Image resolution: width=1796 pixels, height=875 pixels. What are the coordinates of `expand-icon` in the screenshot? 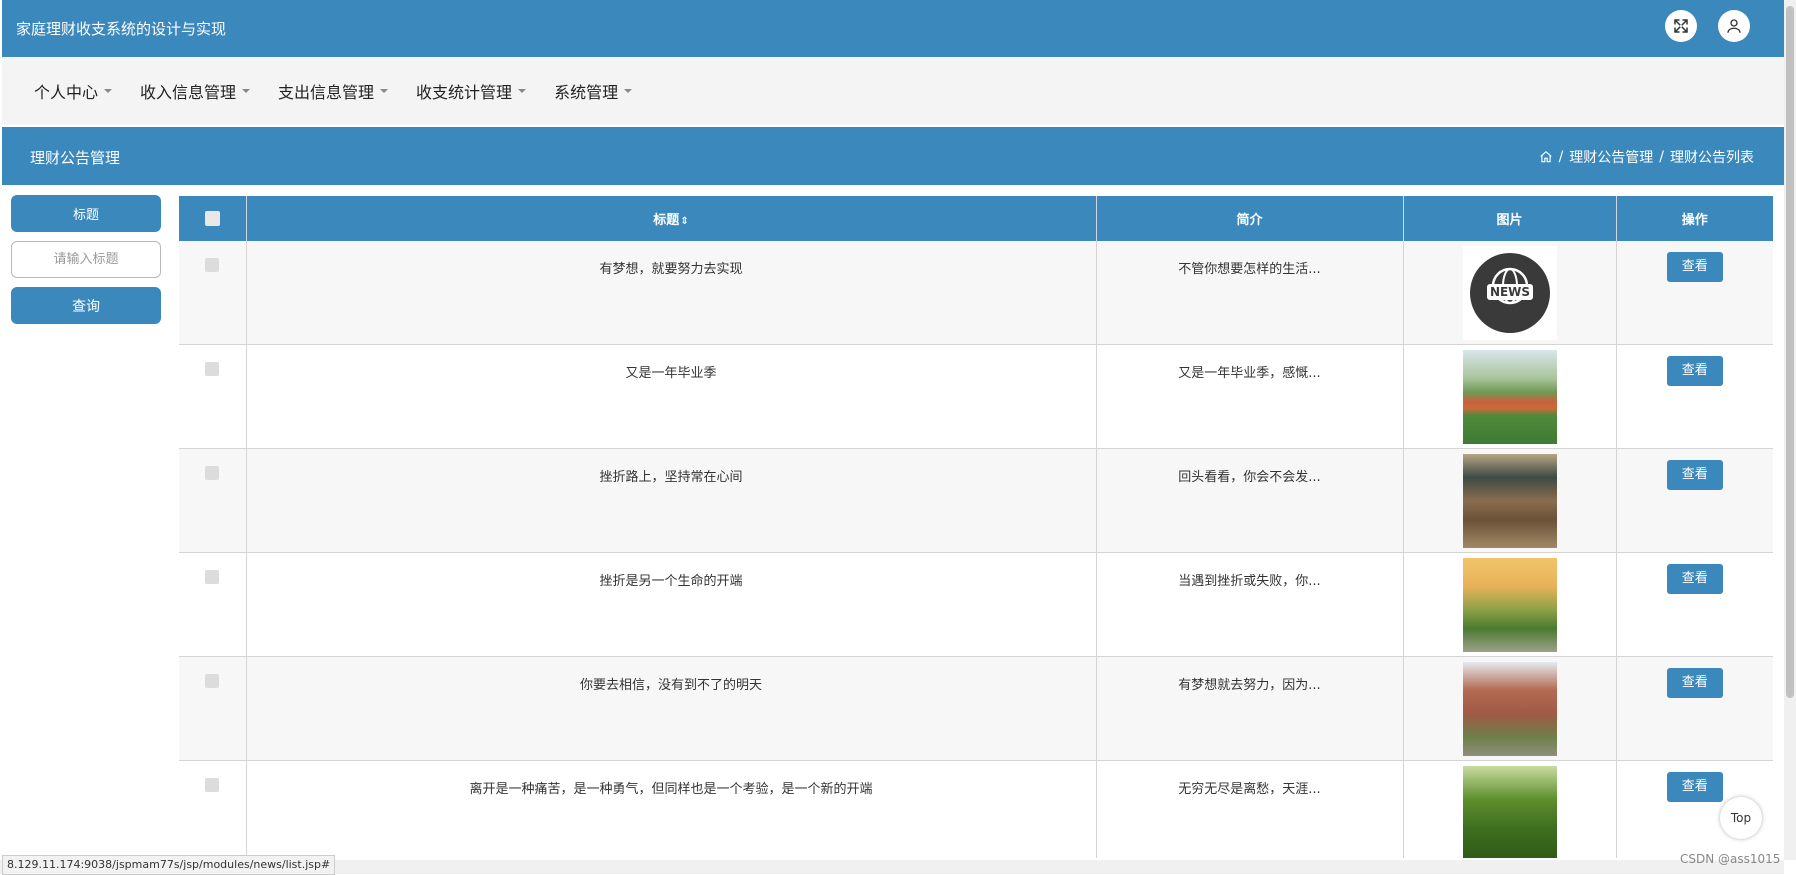 It's located at (1681, 26).